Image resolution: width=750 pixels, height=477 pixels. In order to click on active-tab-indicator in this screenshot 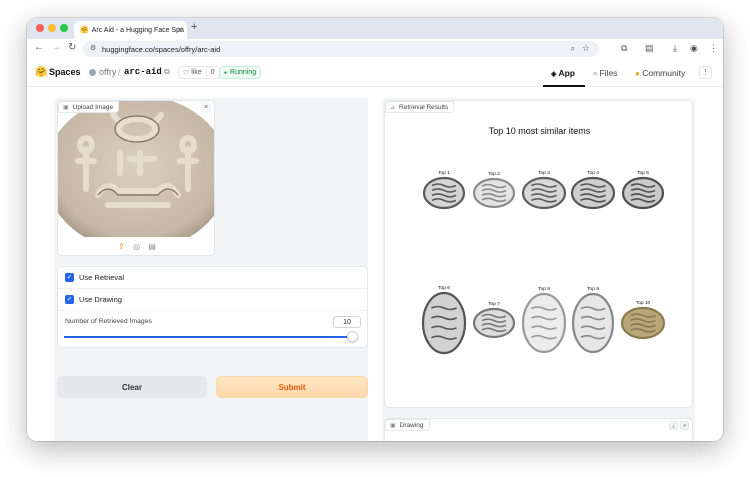, I will do `click(564, 86)`.